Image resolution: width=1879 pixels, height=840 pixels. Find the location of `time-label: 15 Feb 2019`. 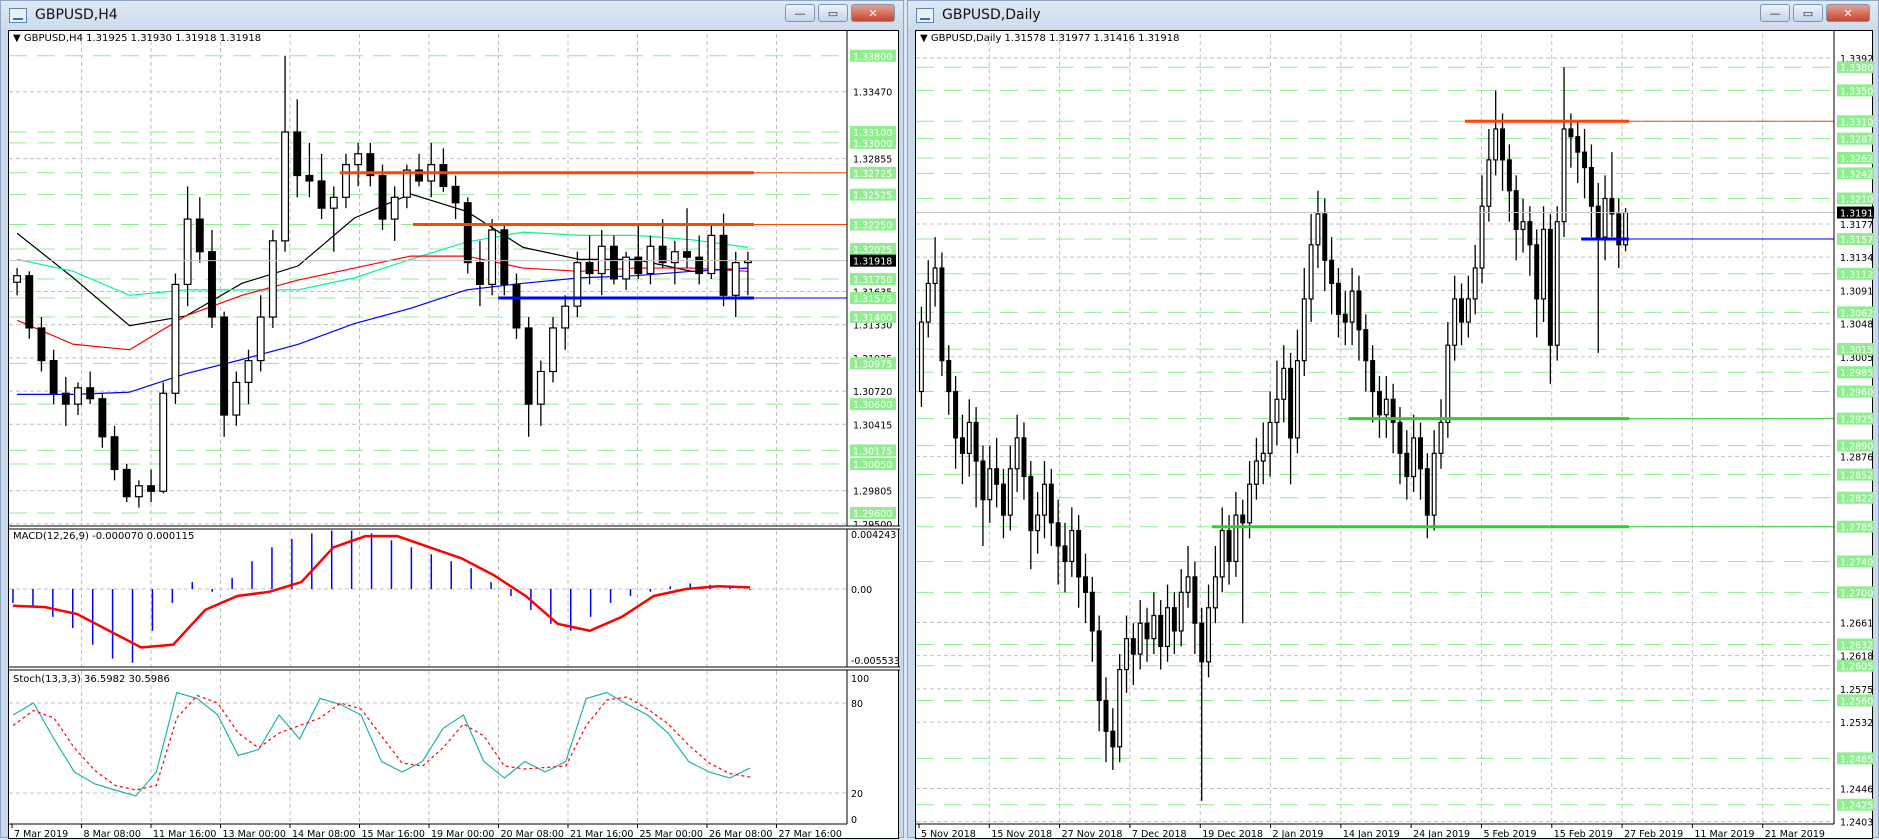

time-label: 15 Feb 2019 is located at coordinates (1583, 834).